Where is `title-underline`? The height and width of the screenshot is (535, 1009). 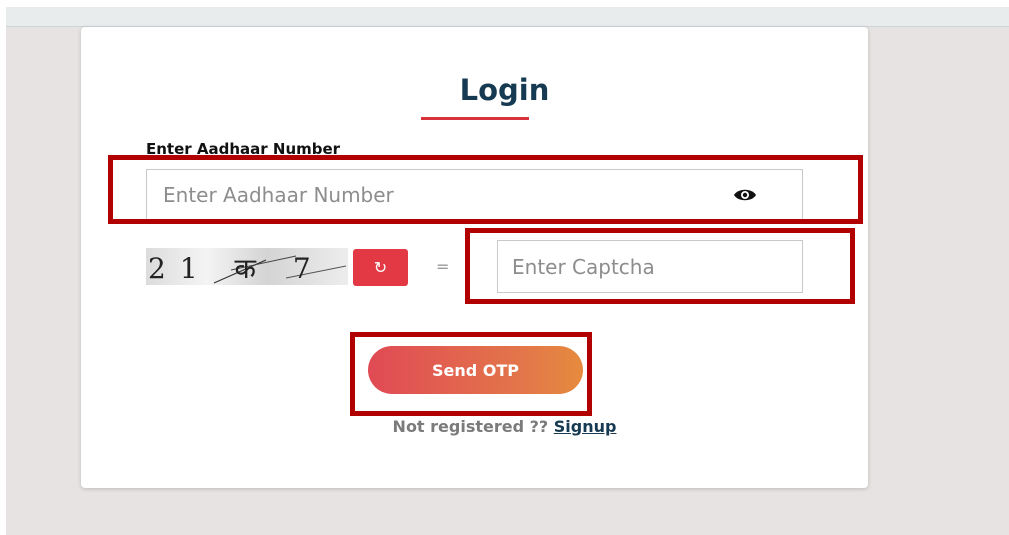
title-underline is located at coordinates (475, 118).